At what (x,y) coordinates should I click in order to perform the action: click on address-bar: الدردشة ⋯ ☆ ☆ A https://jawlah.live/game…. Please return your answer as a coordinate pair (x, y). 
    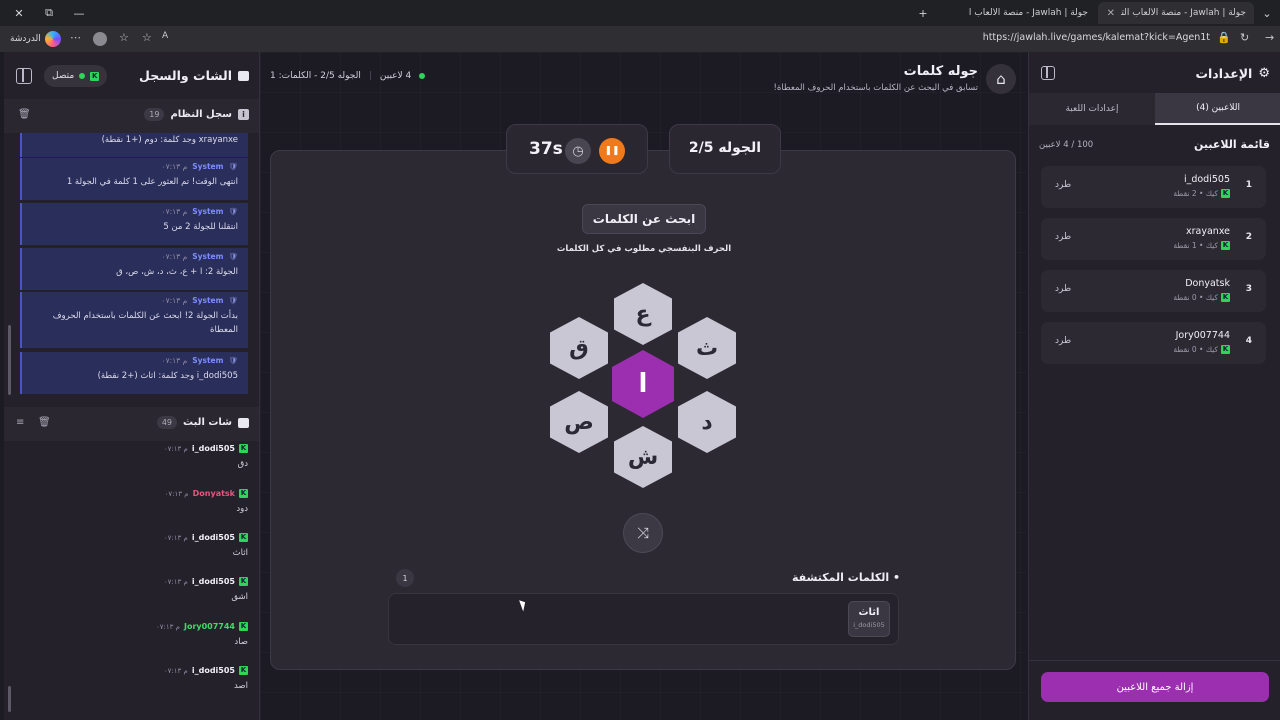
    Looking at the image, I should click on (640, 39).